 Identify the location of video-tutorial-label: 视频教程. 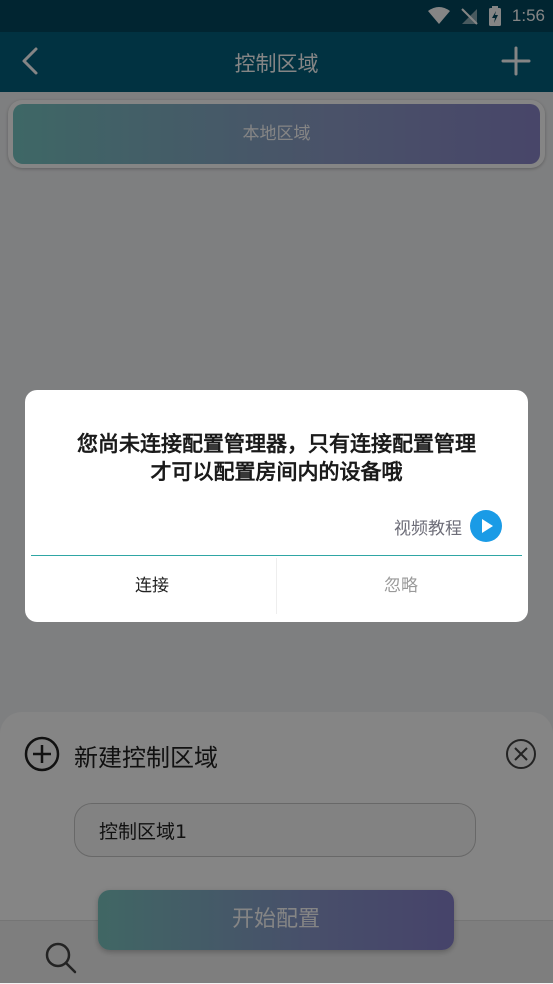
(428, 528).